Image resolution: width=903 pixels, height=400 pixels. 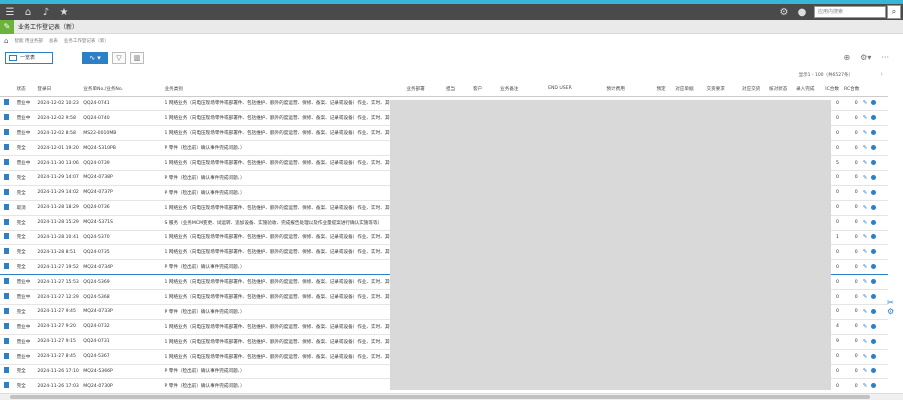 I want to click on settings-icon: ⚙, so click(x=784, y=12).